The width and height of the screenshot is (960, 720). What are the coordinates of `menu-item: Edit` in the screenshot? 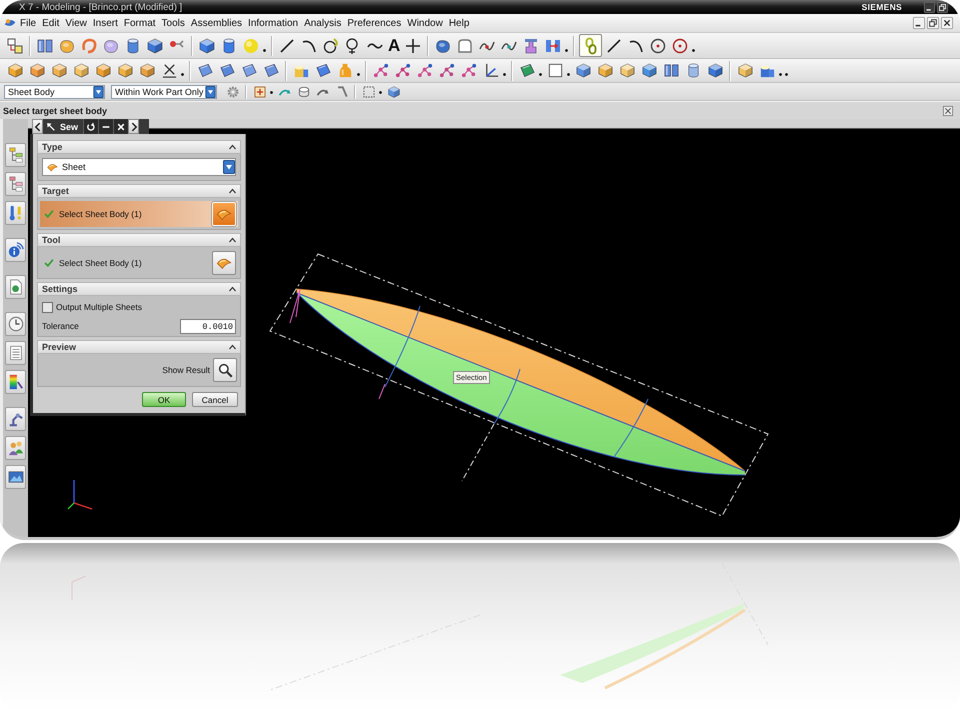 It's located at (50, 23).